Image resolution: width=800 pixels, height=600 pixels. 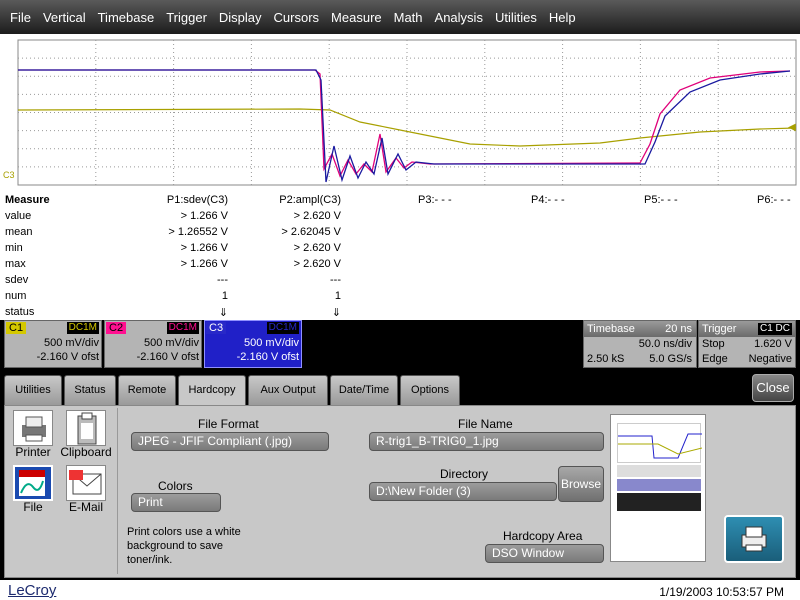 What do you see at coordinates (126, 17) in the screenshot?
I see `menu-timebase: Timebase` at bounding box center [126, 17].